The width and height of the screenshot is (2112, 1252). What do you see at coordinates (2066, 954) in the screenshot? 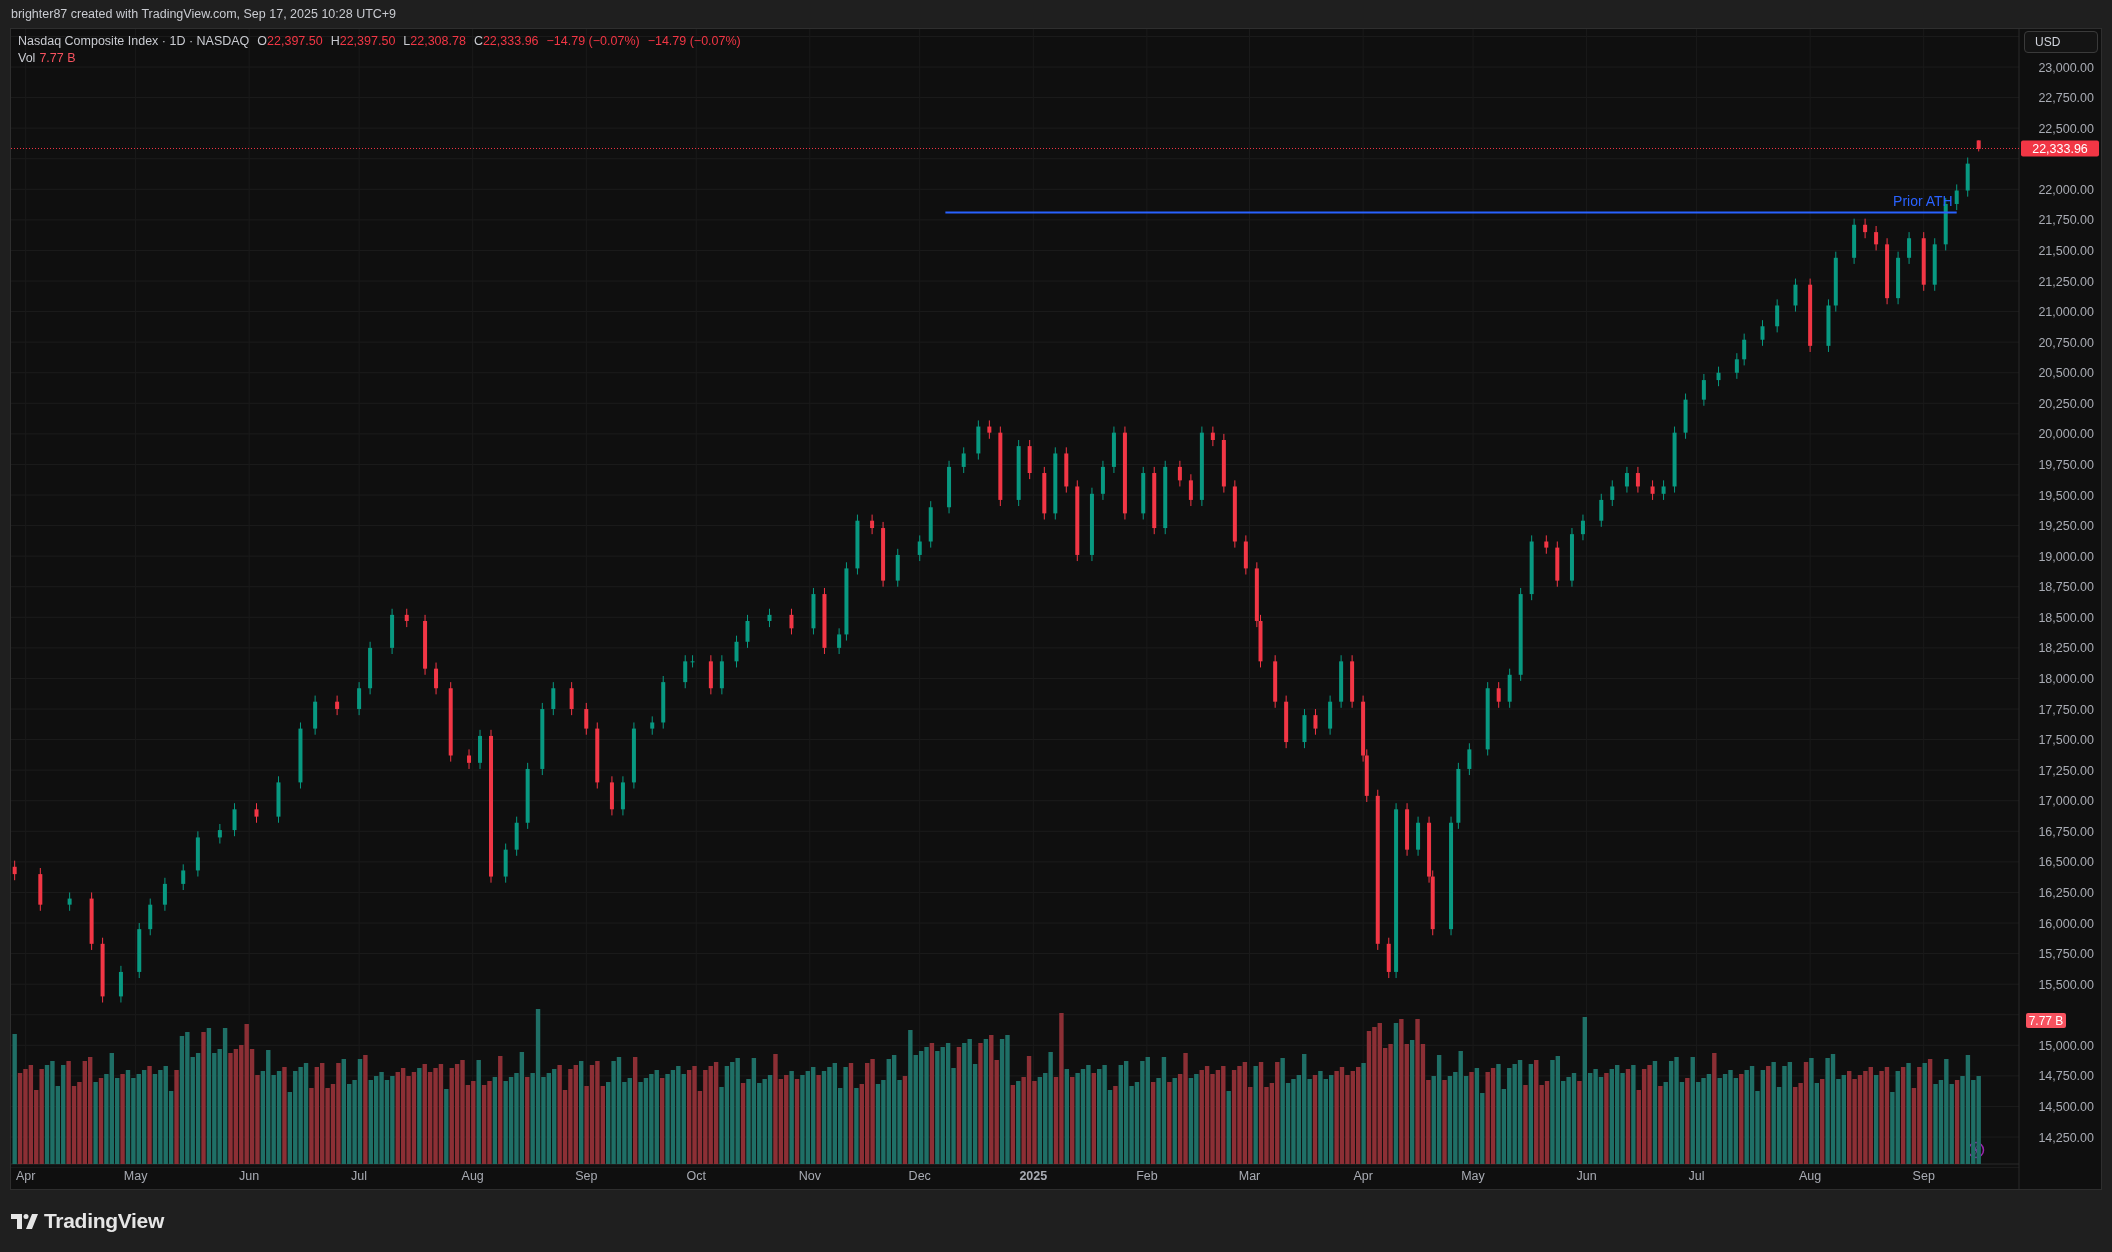
I see `price-axis-label: 15,750.00` at bounding box center [2066, 954].